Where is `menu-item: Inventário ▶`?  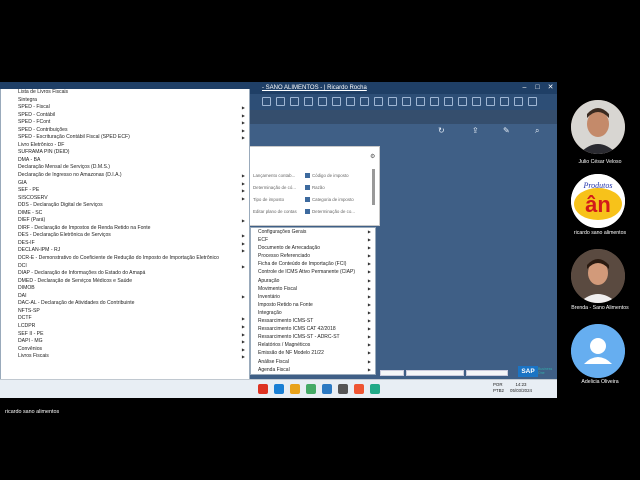
menu-item: Inventário ▶ is located at coordinates (313, 297).